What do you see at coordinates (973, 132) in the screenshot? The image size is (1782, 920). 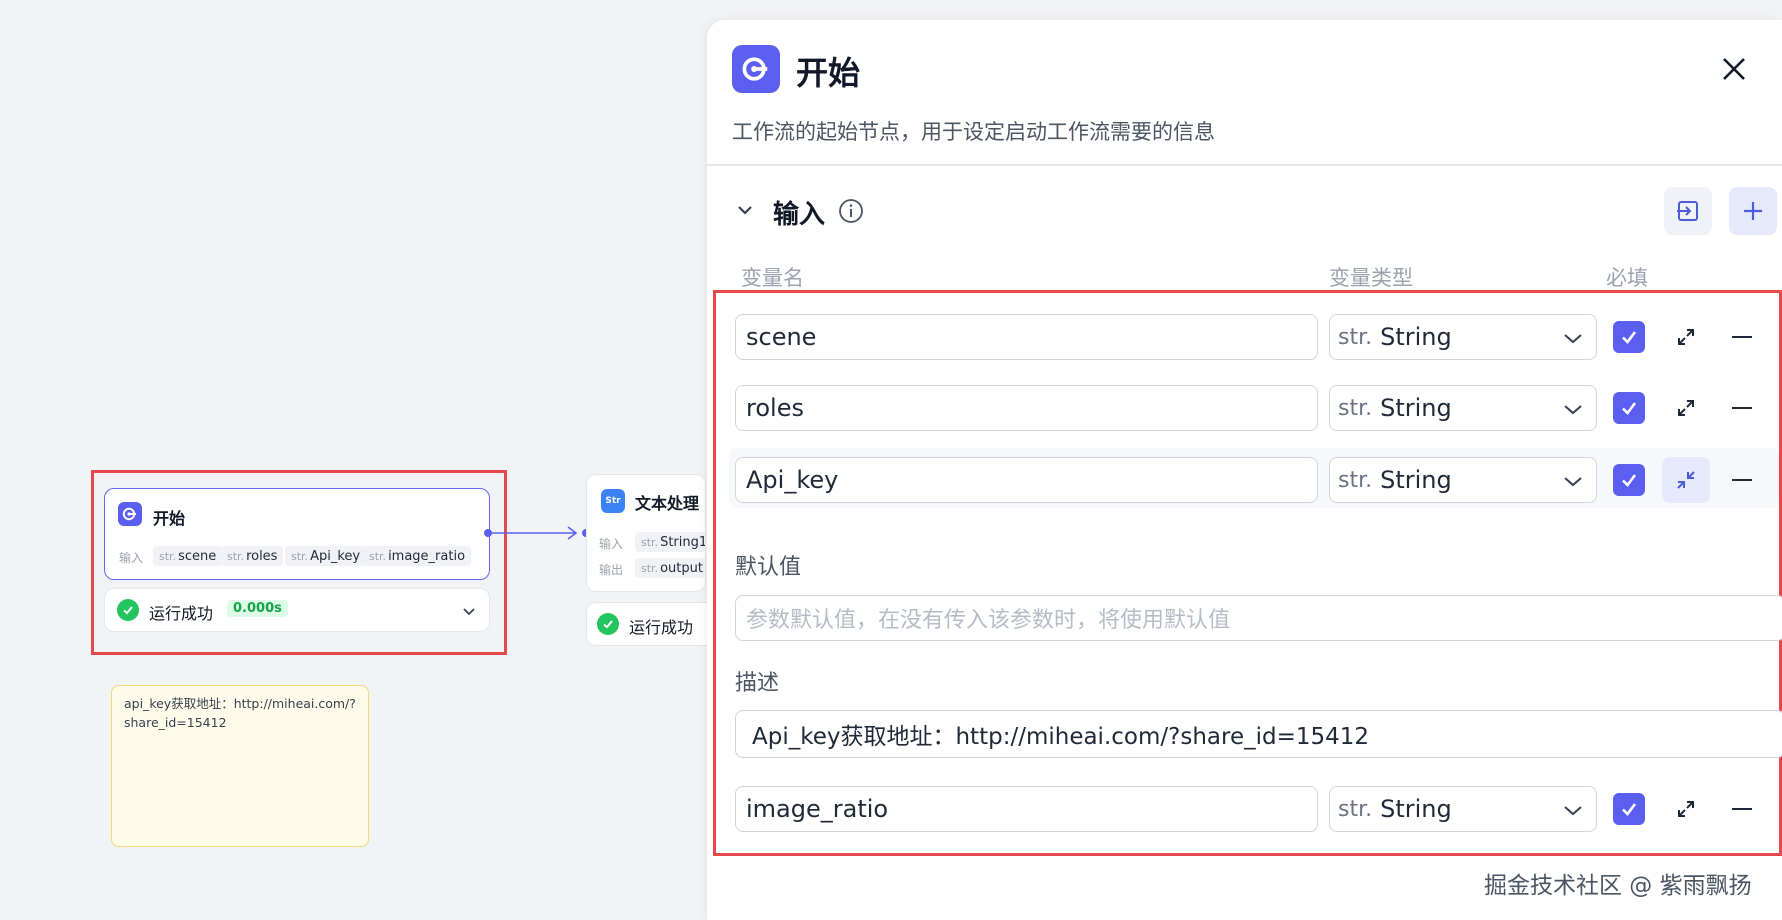 I see `panel-description: 工作流的起始节点，用于设定启动工作流需要的信息` at bounding box center [973, 132].